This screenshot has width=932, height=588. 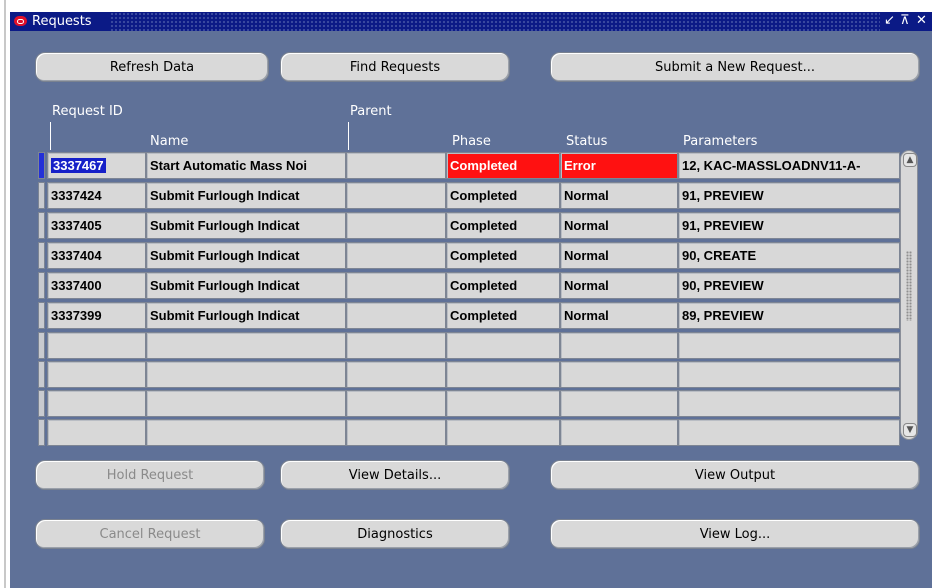 I want to click on header-status: Status, so click(x=587, y=141).